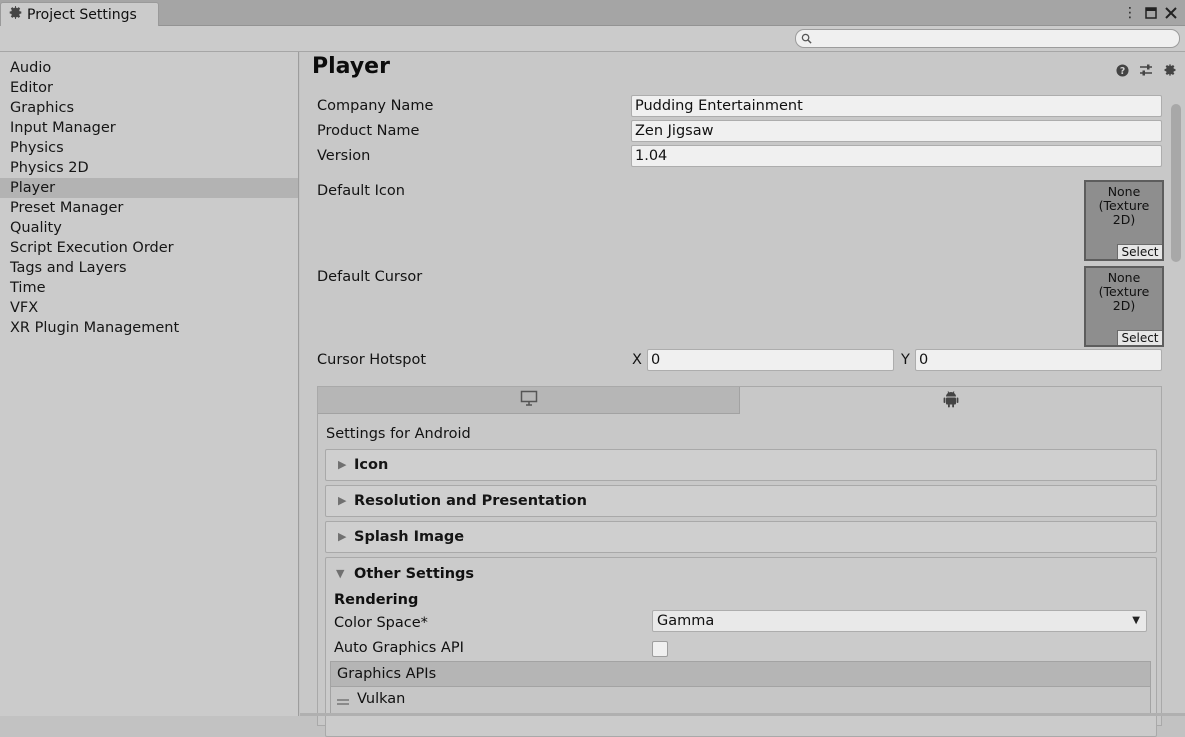 This screenshot has height=737, width=1185. What do you see at coordinates (149, 268) in the screenshot?
I see `sidebar-item-tags-and-layers: Tags and Layers` at bounding box center [149, 268].